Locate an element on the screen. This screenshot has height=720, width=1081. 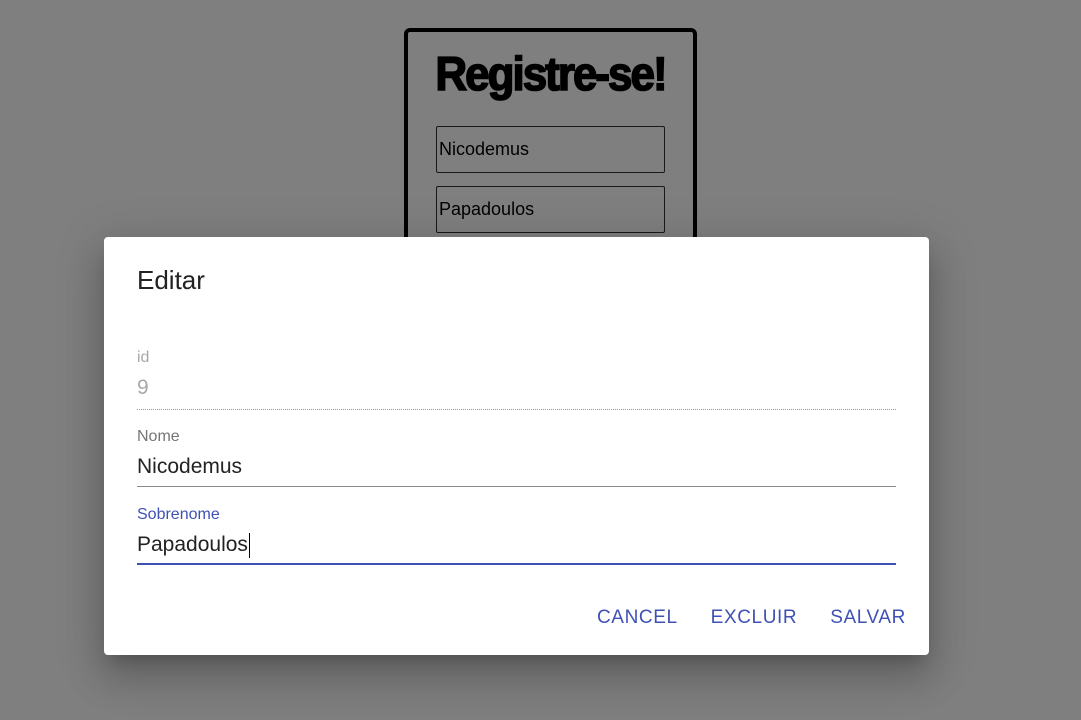
id-field-value: 9 is located at coordinates (143, 387).